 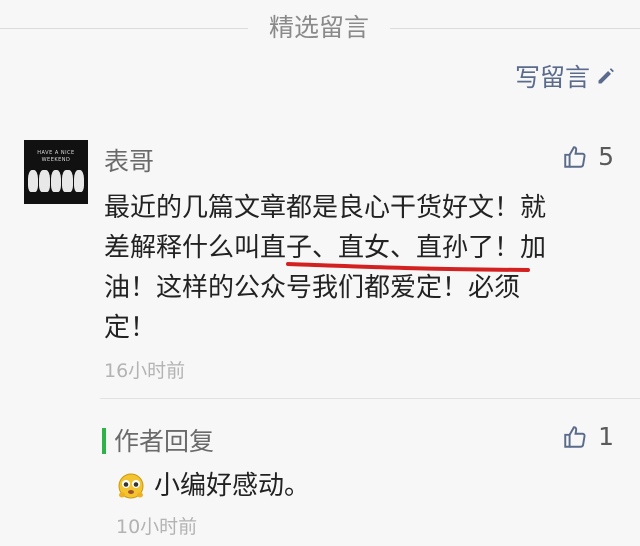 What do you see at coordinates (552, 77) in the screenshot?
I see `write-comment-label: 写留言` at bounding box center [552, 77].